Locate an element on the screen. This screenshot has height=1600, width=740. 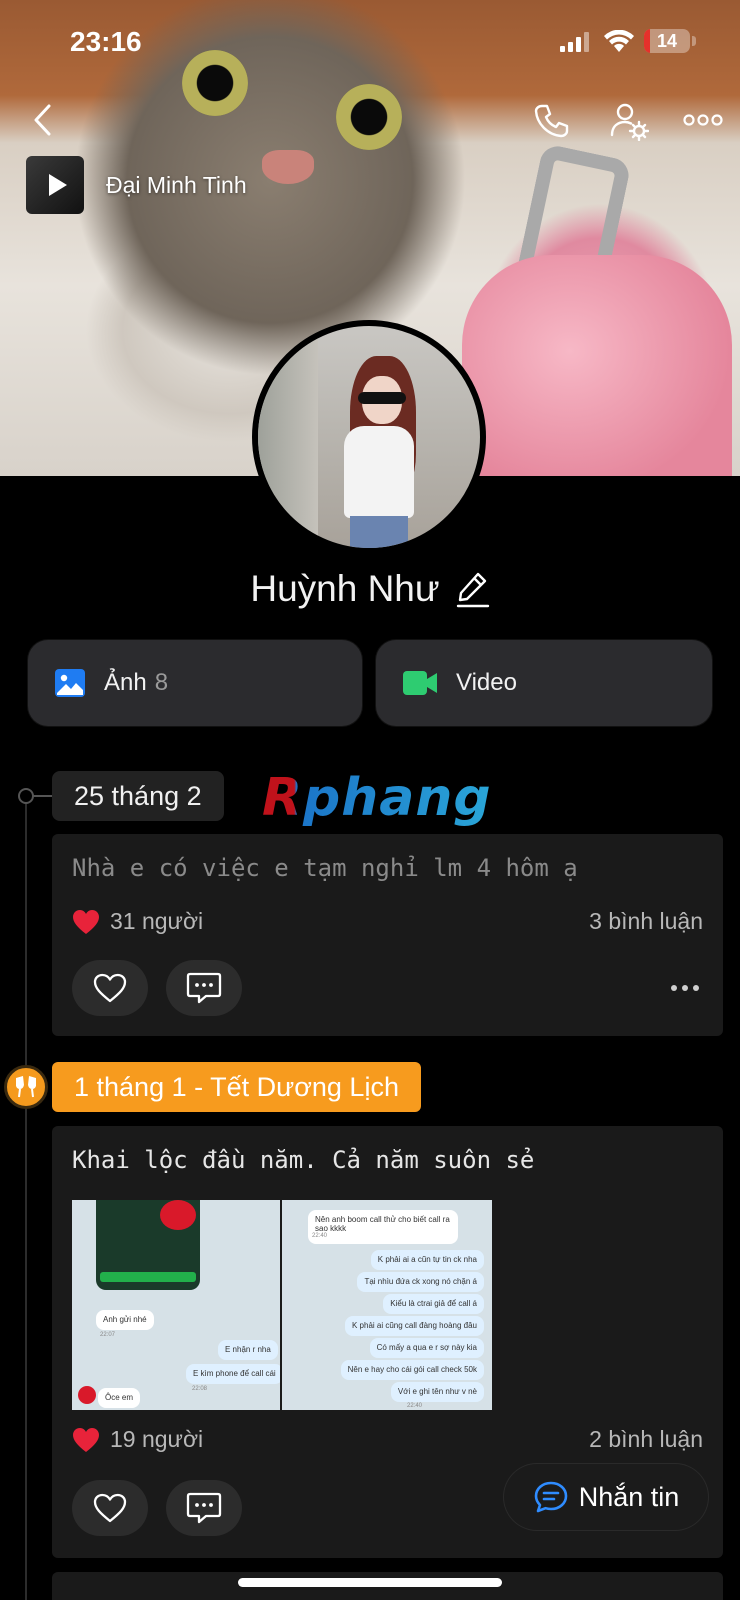
chat-bubble: K phải ai cũng call đàng hoàng đâu is located at coordinates (414, 1326).